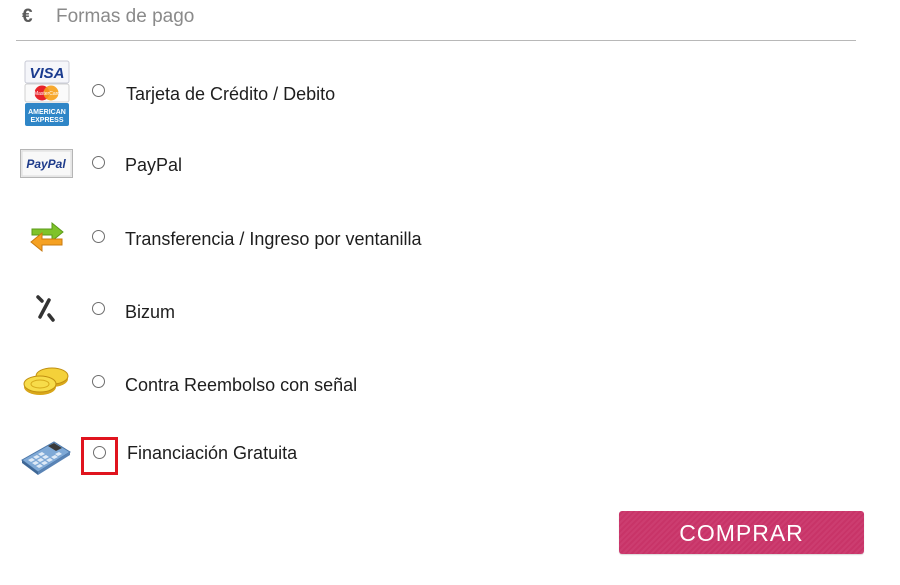 Image resolution: width=900 pixels, height=585 pixels. Describe the element at coordinates (350, 170) in the screenshot. I see `payment-option-paypal: PayPal PayPal` at that location.